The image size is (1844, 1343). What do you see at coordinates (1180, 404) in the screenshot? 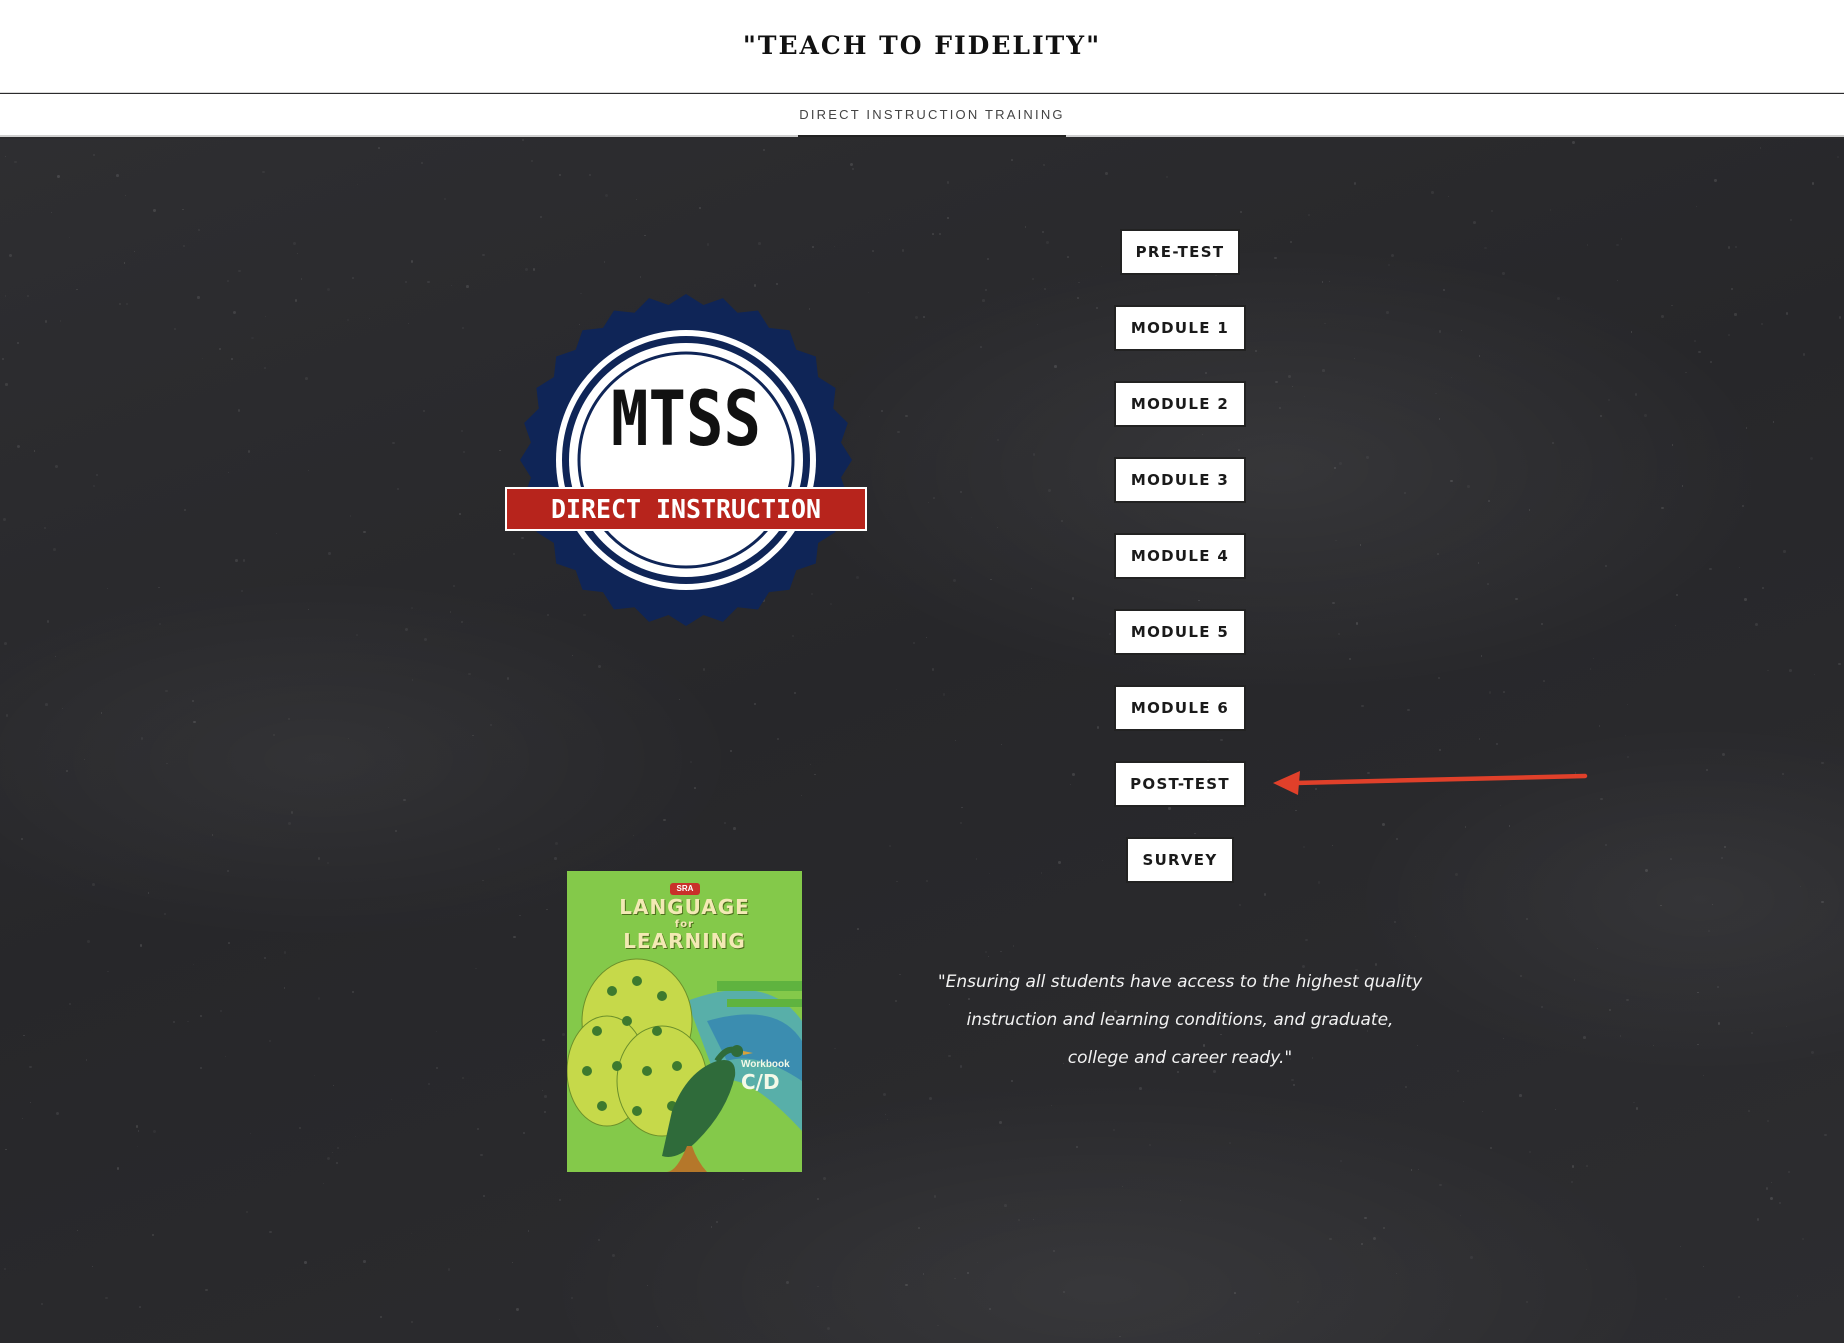
I see `module-2-button: MODULE 2` at bounding box center [1180, 404].